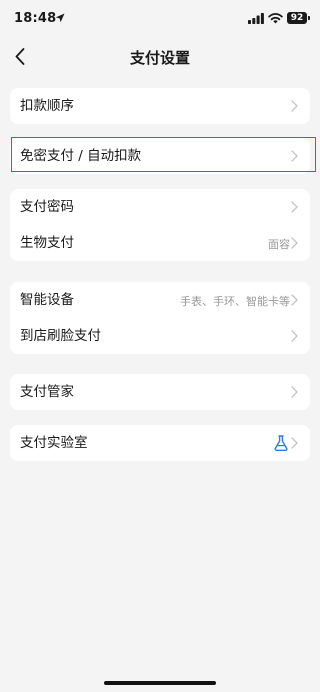 This screenshot has width=320, height=692. I want to click on row-password-free-auto-debit: 免密支付 / 自动扣款, so click(160, 156).